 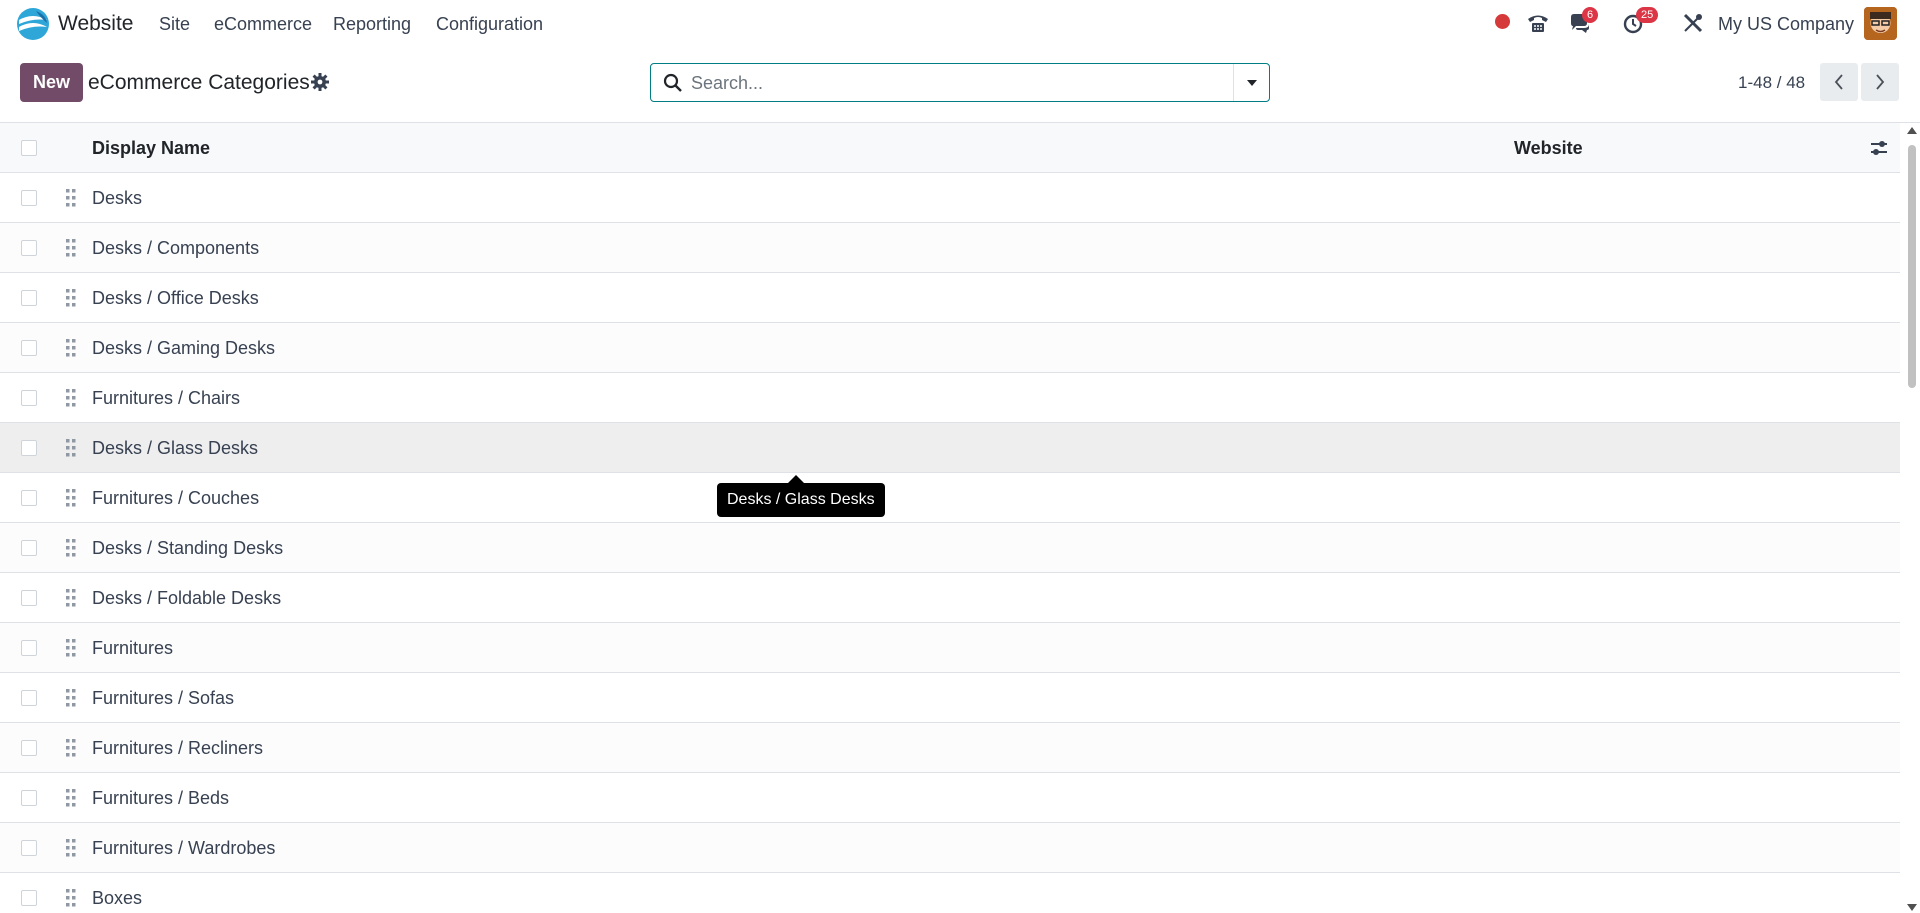 What do you see at coordinates (95, 24) in the screenshot?
I see `app-name: Website` at bounding box center [95, 24].